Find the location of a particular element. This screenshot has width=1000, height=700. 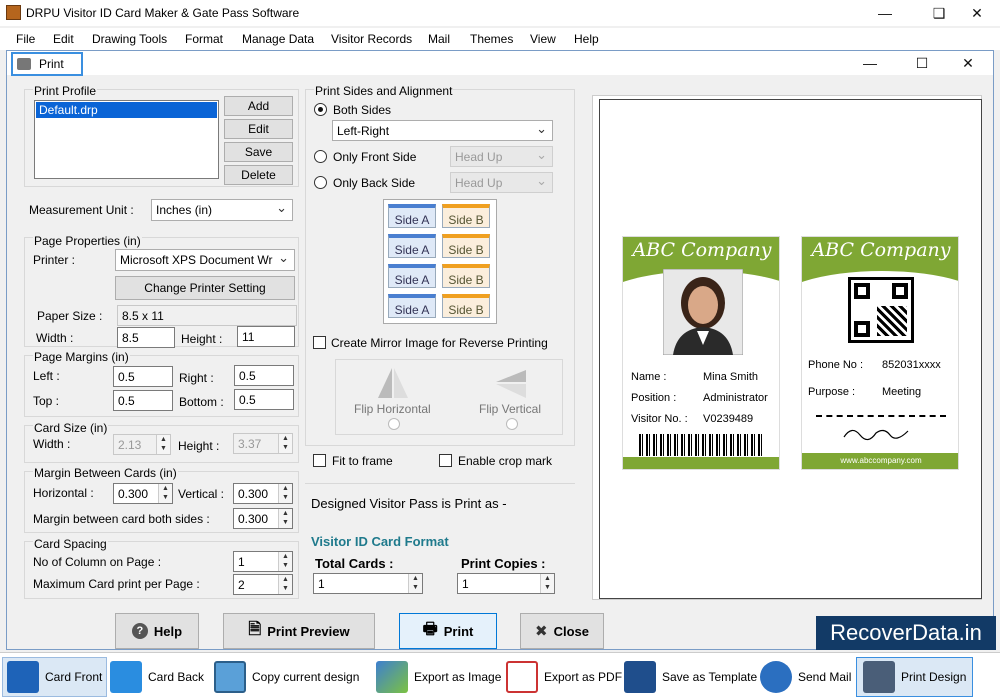

name-label: Name : is located at coordinates (649, 377).